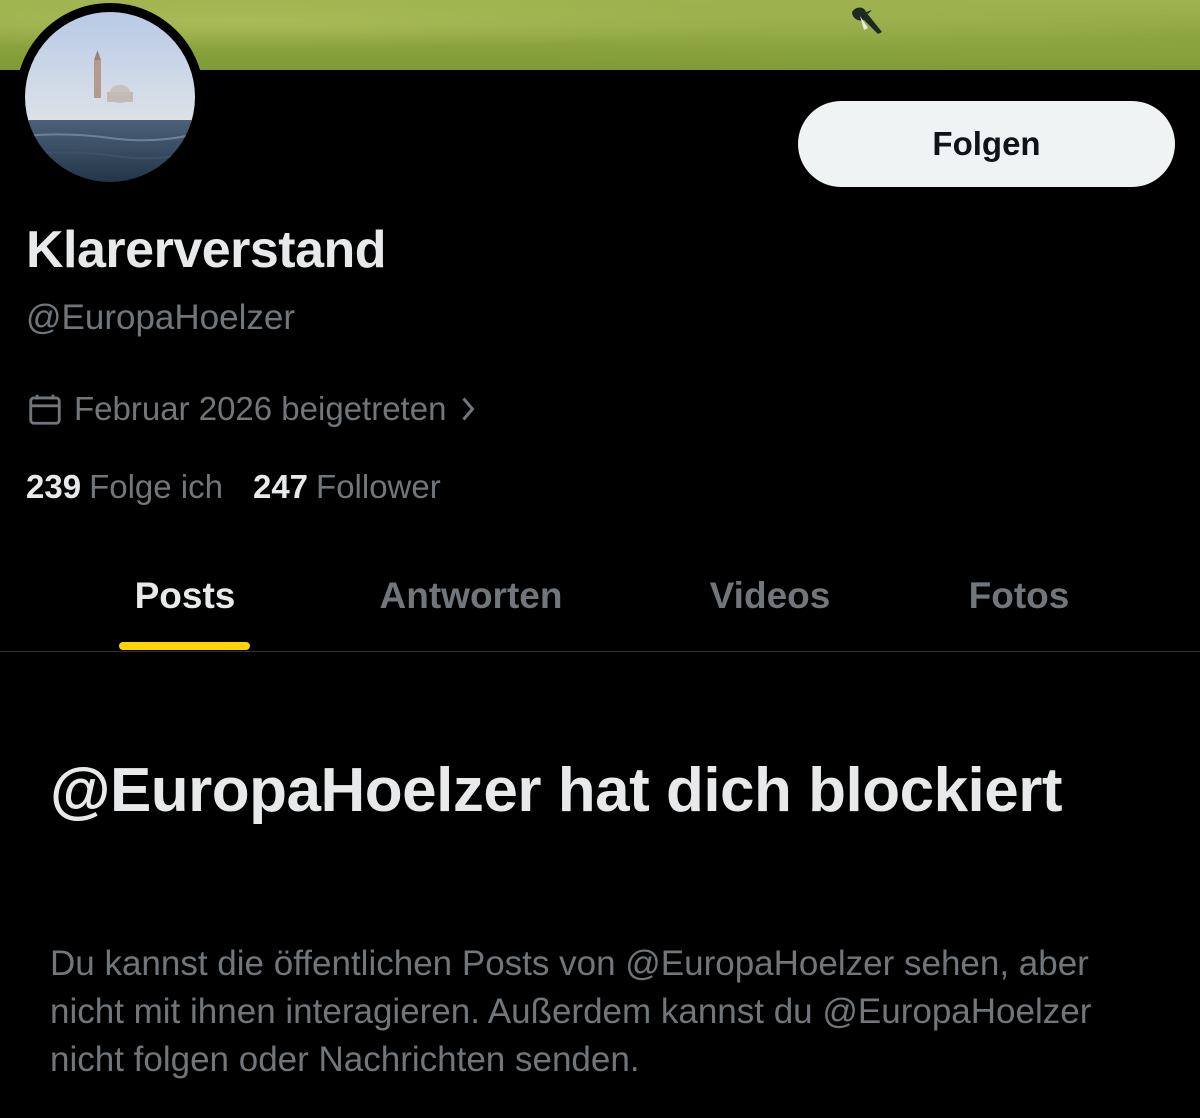  Describe the element at coordinates (986, 144) in the screenshot. I see `follow-button: Folgen` at that location.